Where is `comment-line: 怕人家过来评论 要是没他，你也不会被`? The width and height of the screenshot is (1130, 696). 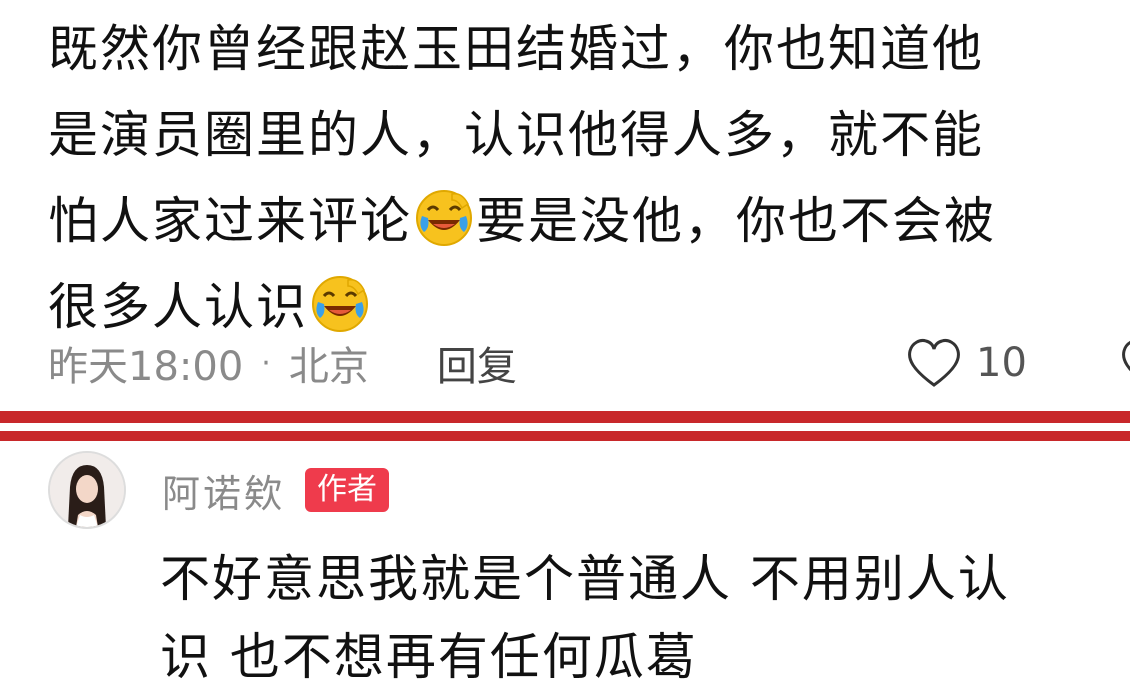
comment-line: 怕人家过来评论 要是没他，你也不会被 is located at coordinates (585, 221).